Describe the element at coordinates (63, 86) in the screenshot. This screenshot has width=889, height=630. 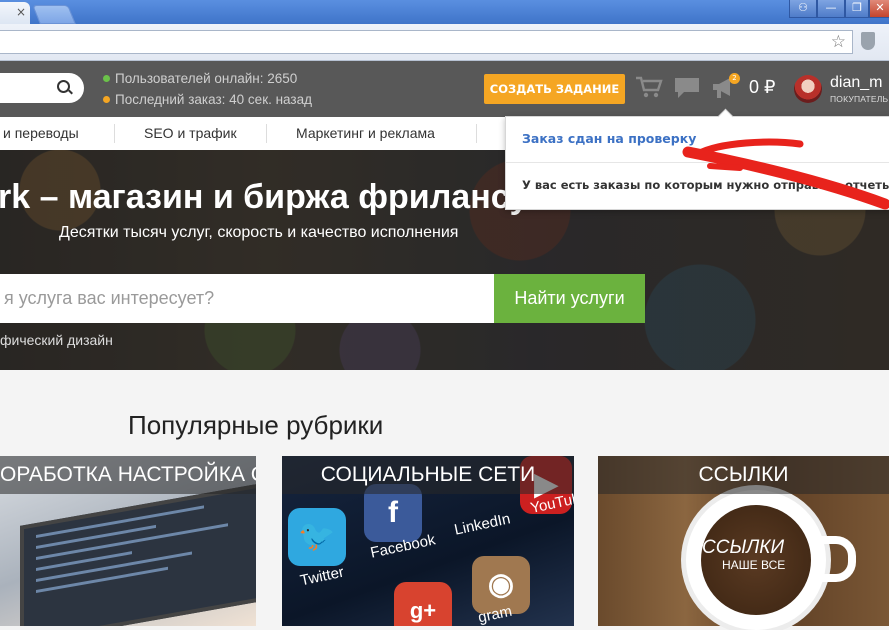
I see `search-icon` at that location.